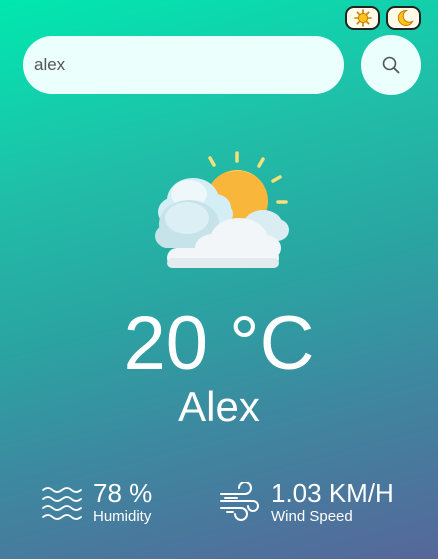 The image size is (438, 559). I want to click on theme-toggle, so click(383, 18).